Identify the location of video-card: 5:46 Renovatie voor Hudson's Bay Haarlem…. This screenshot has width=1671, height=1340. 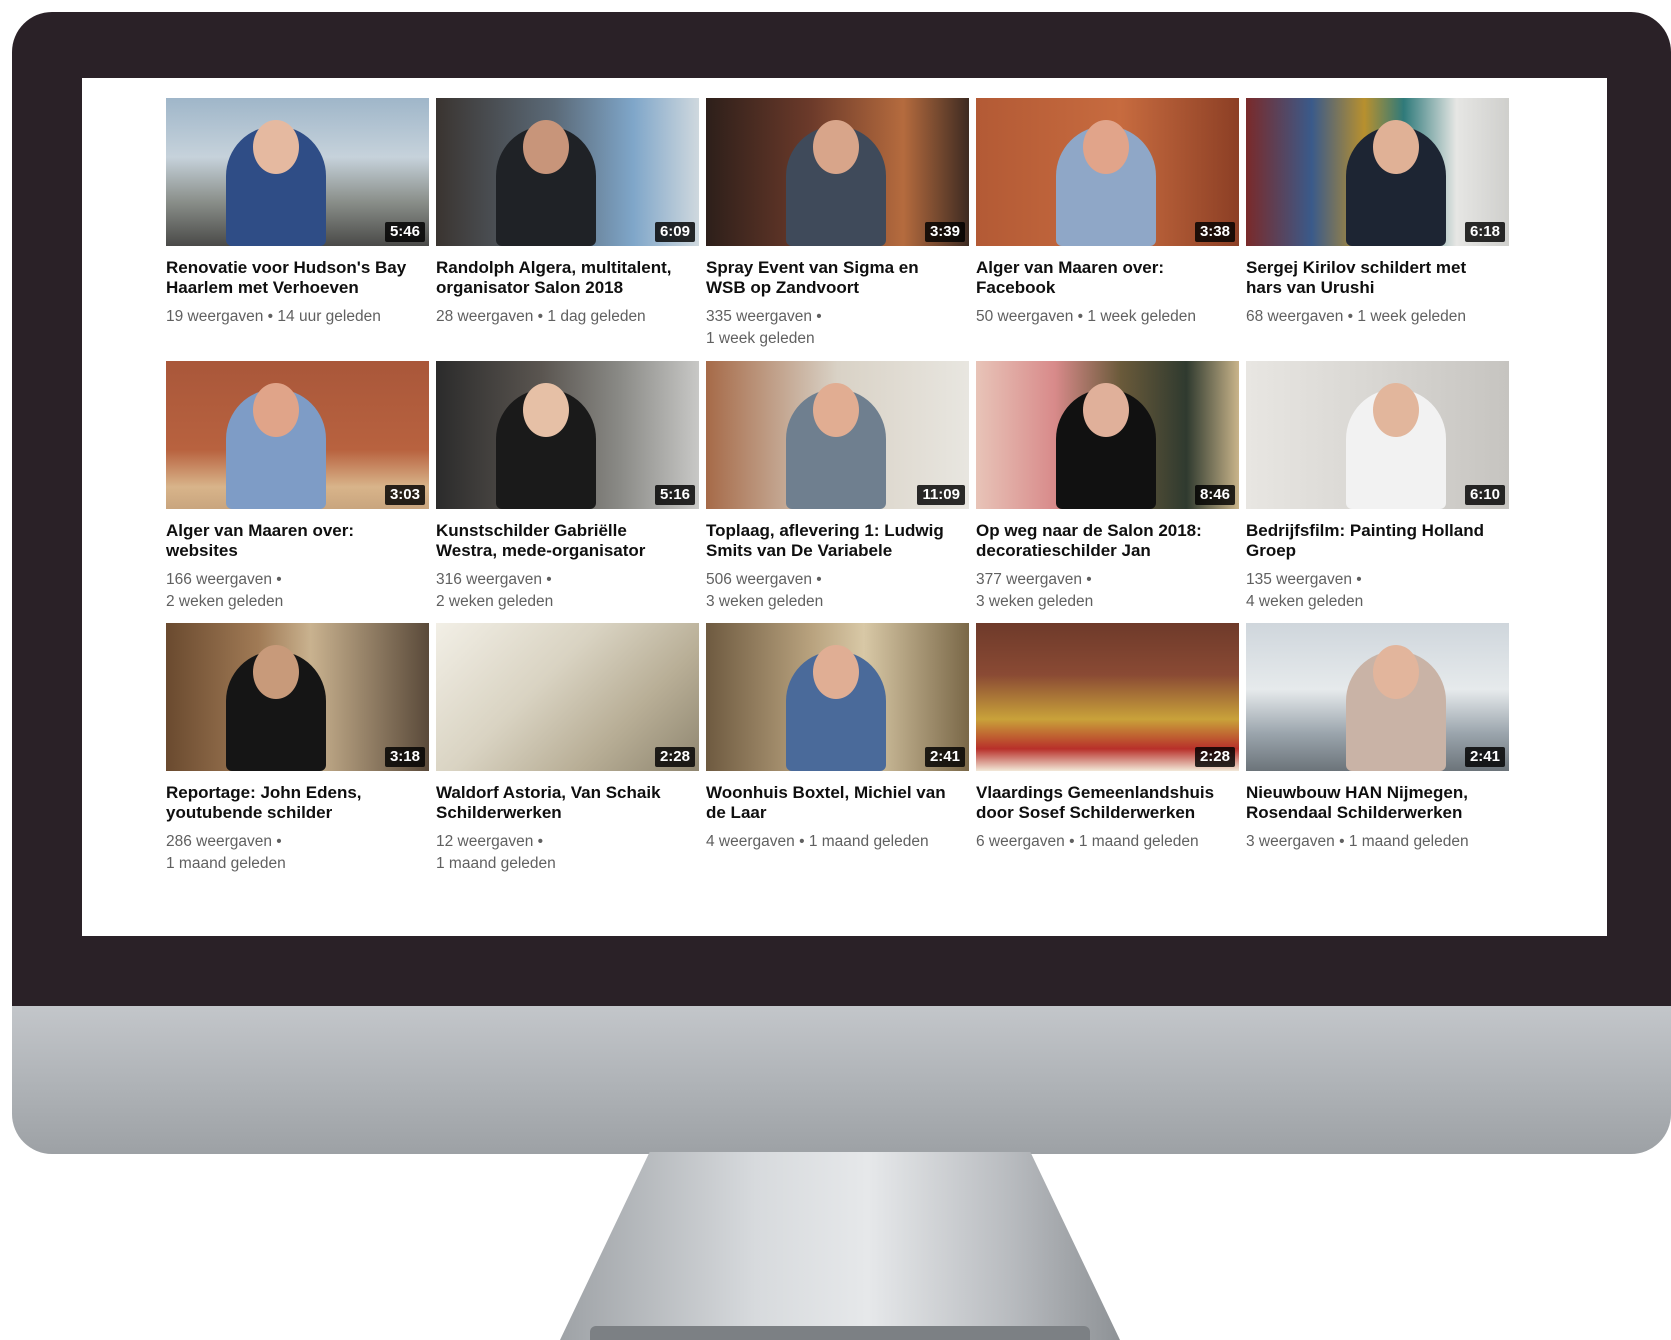
(297, 229).